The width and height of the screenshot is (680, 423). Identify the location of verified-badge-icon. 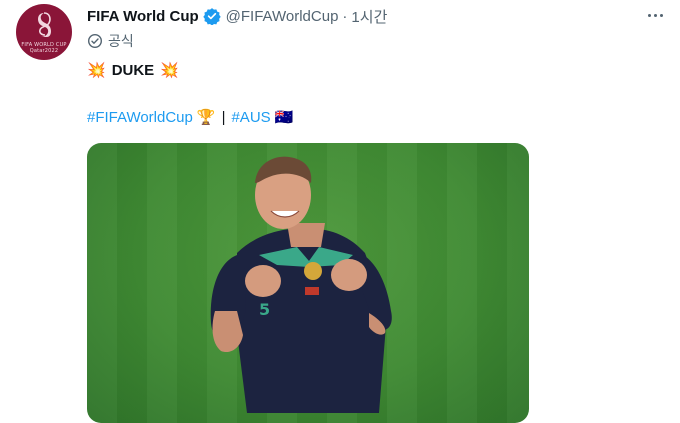
(211, 16).